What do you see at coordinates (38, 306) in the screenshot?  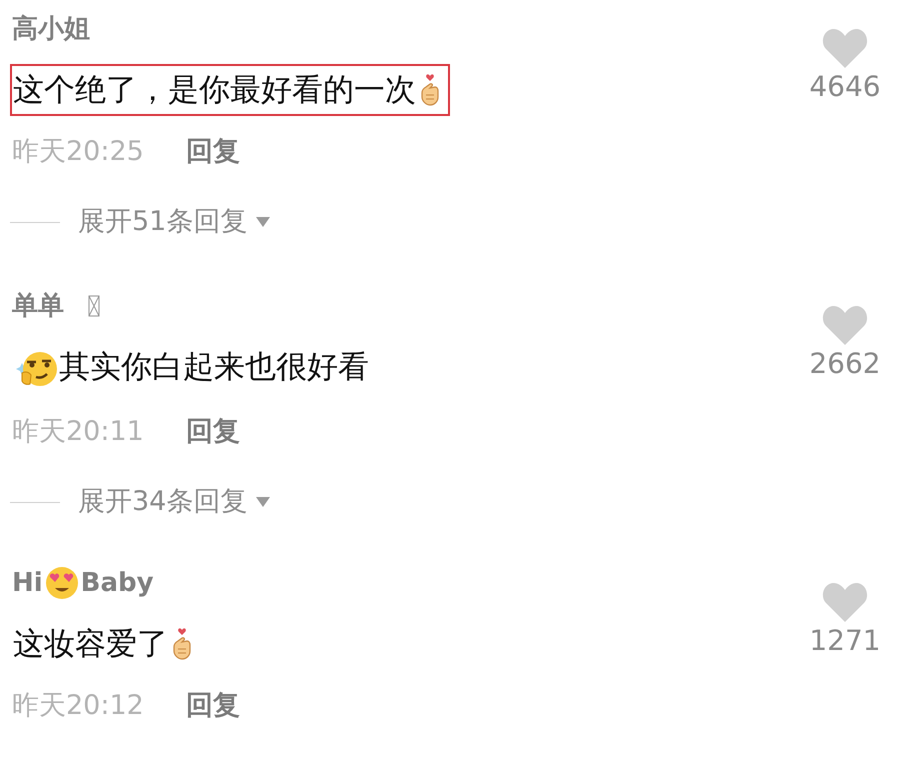 I see `user-name: 单单` at bounding box center [38, 306].